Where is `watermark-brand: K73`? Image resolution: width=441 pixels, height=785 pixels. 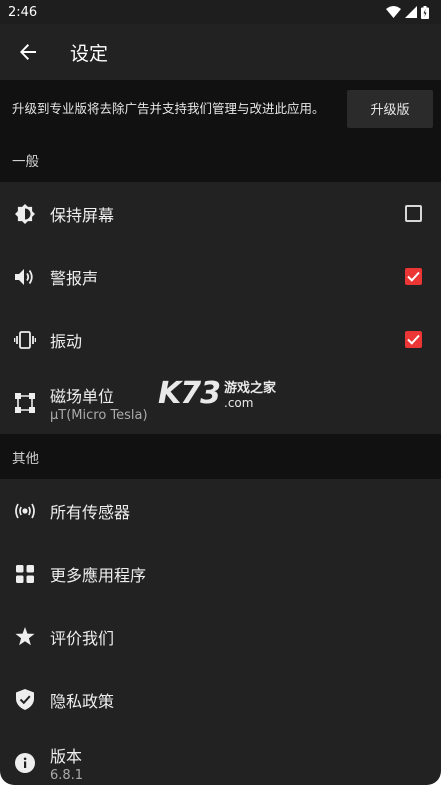
watermark-brand: K73 is located at coordinates (189, 393).